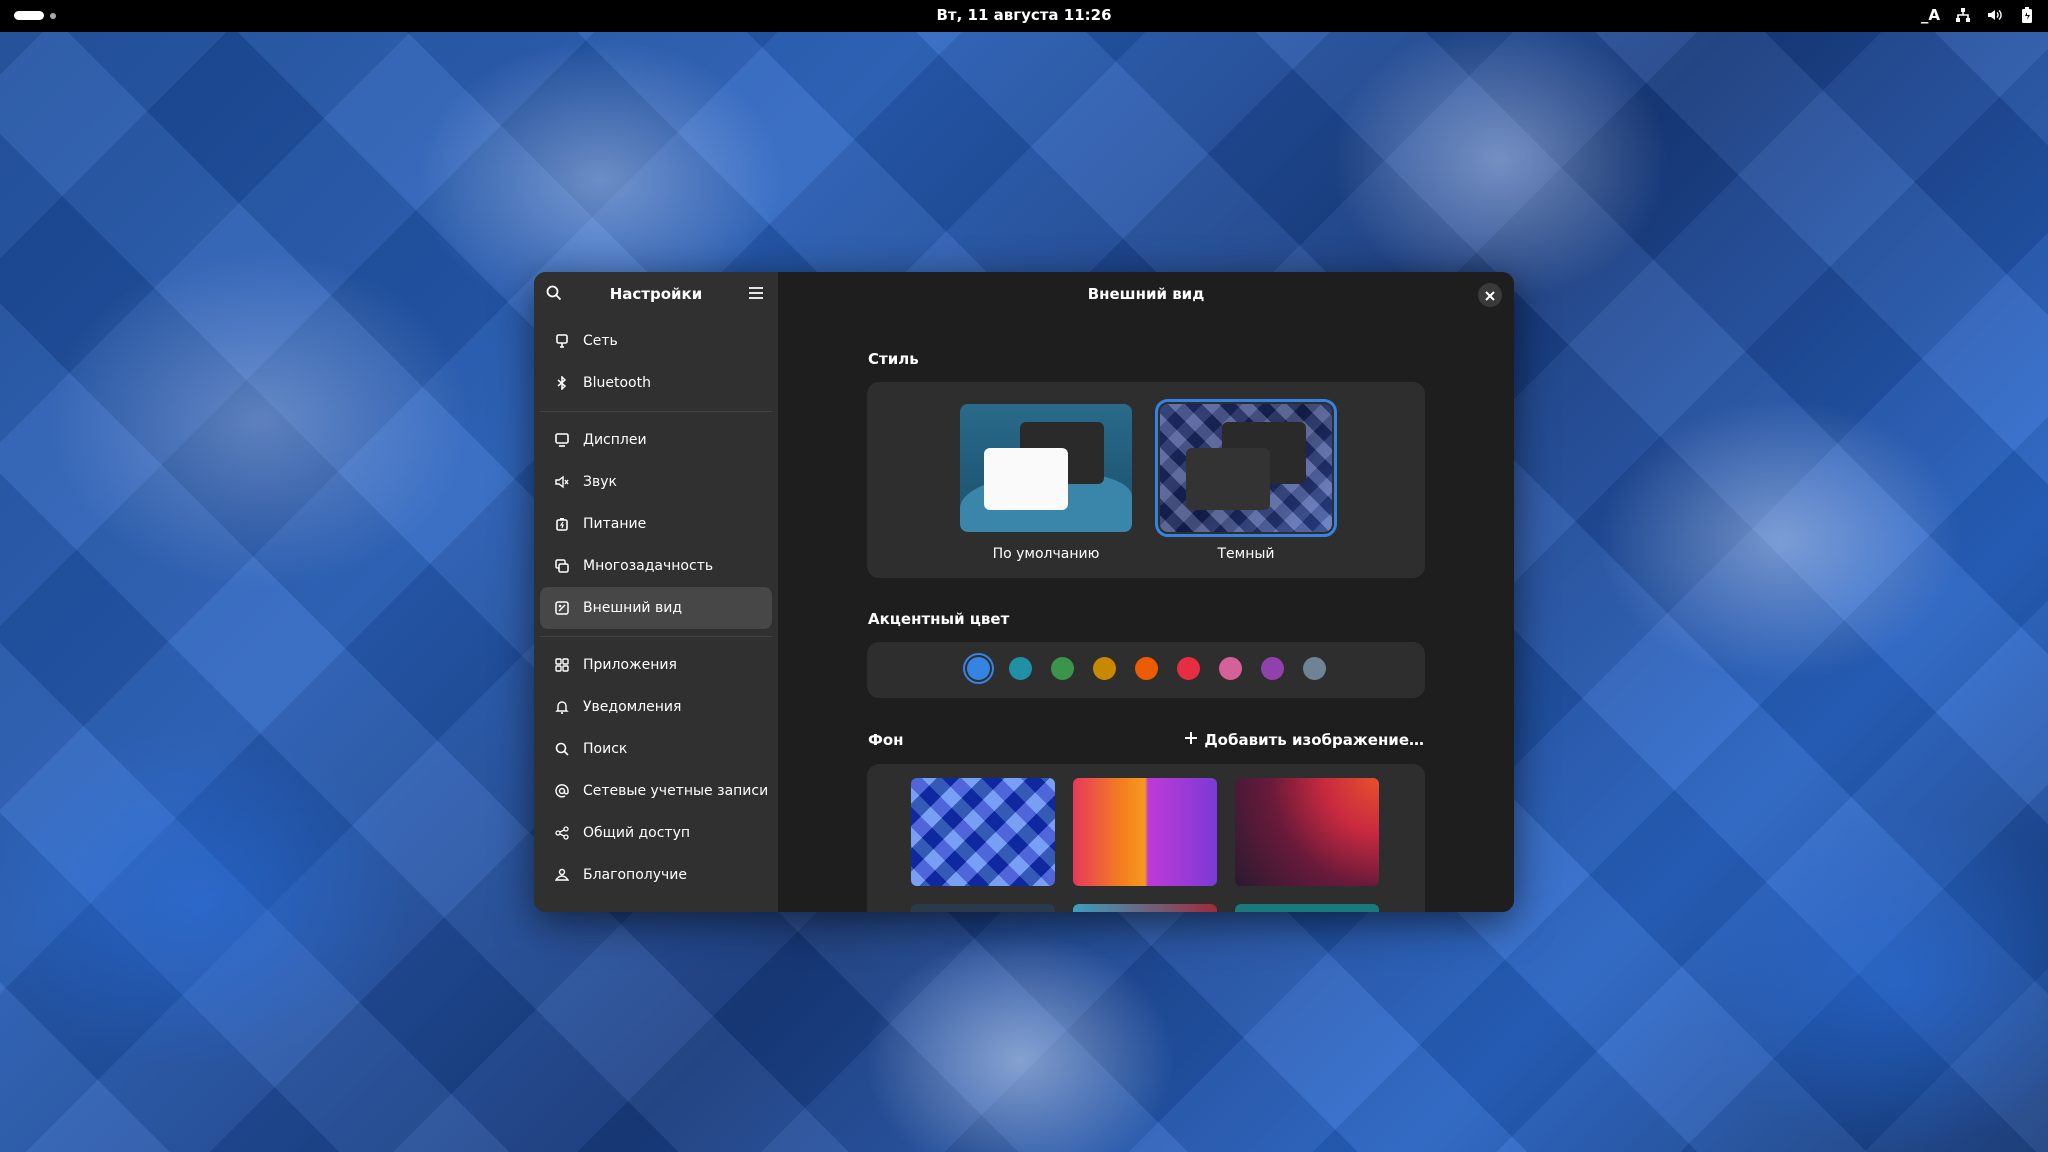  Describe the element at coordinates (1995, 15) in the screenshot. I see `volume-icon` at that location.